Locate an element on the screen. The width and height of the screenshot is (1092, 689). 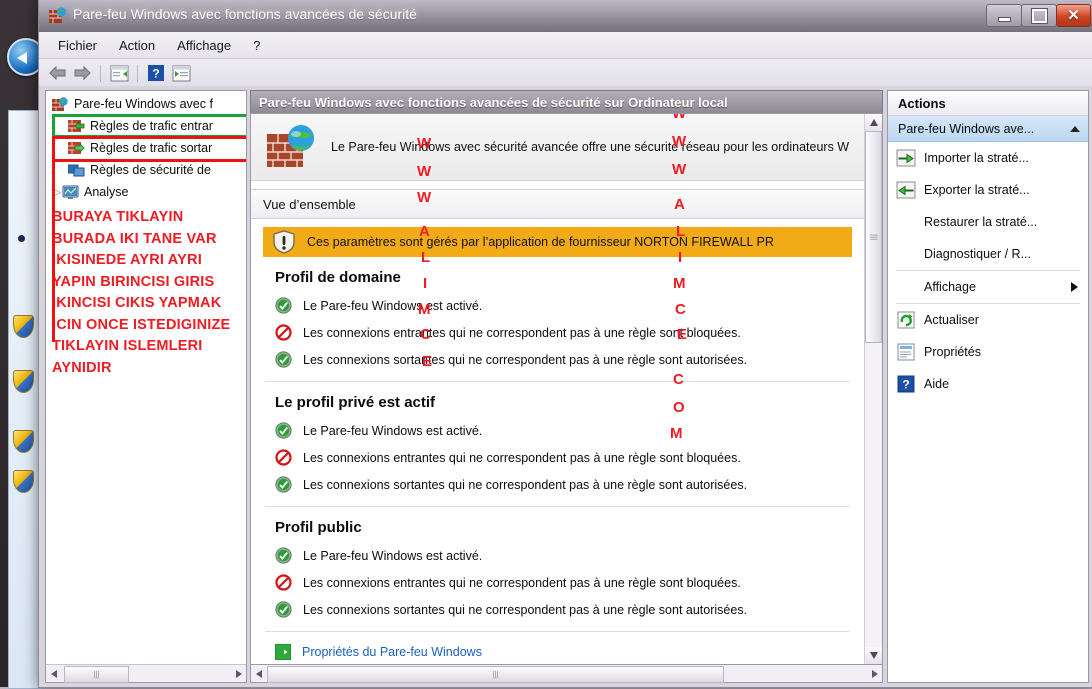
chevron-right-icon is located at coordinates (1074, 287).